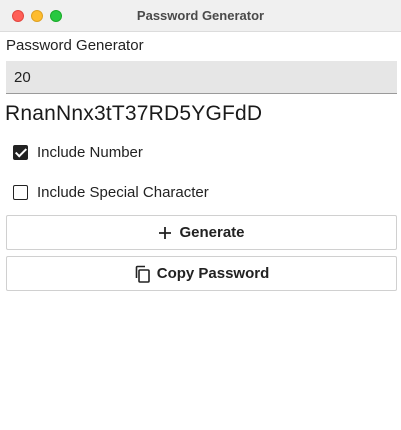  I want to click on include-special-label: Include Special Character, so click(123, 192).